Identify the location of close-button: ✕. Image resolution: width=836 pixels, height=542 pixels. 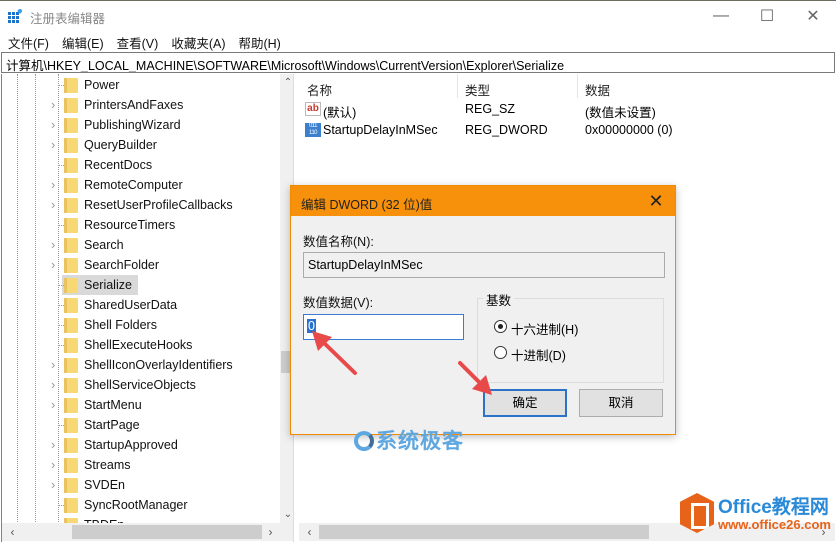
(813, 16).